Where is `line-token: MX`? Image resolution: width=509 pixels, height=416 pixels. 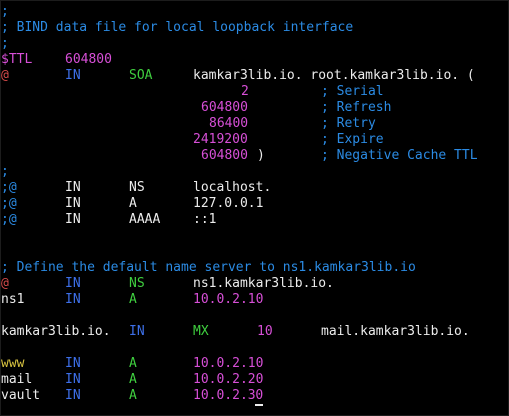
line-token: MX is located at coordinates (201, 331).